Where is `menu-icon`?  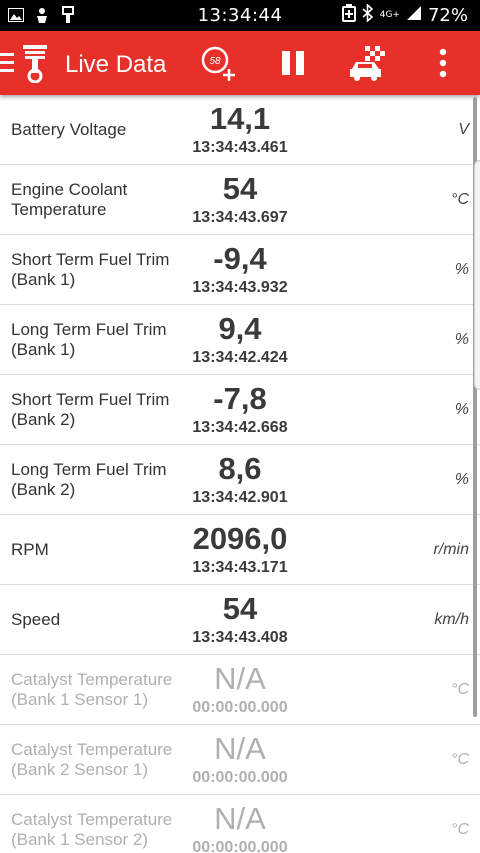 menu-icon is located at coordinates (7, 63).